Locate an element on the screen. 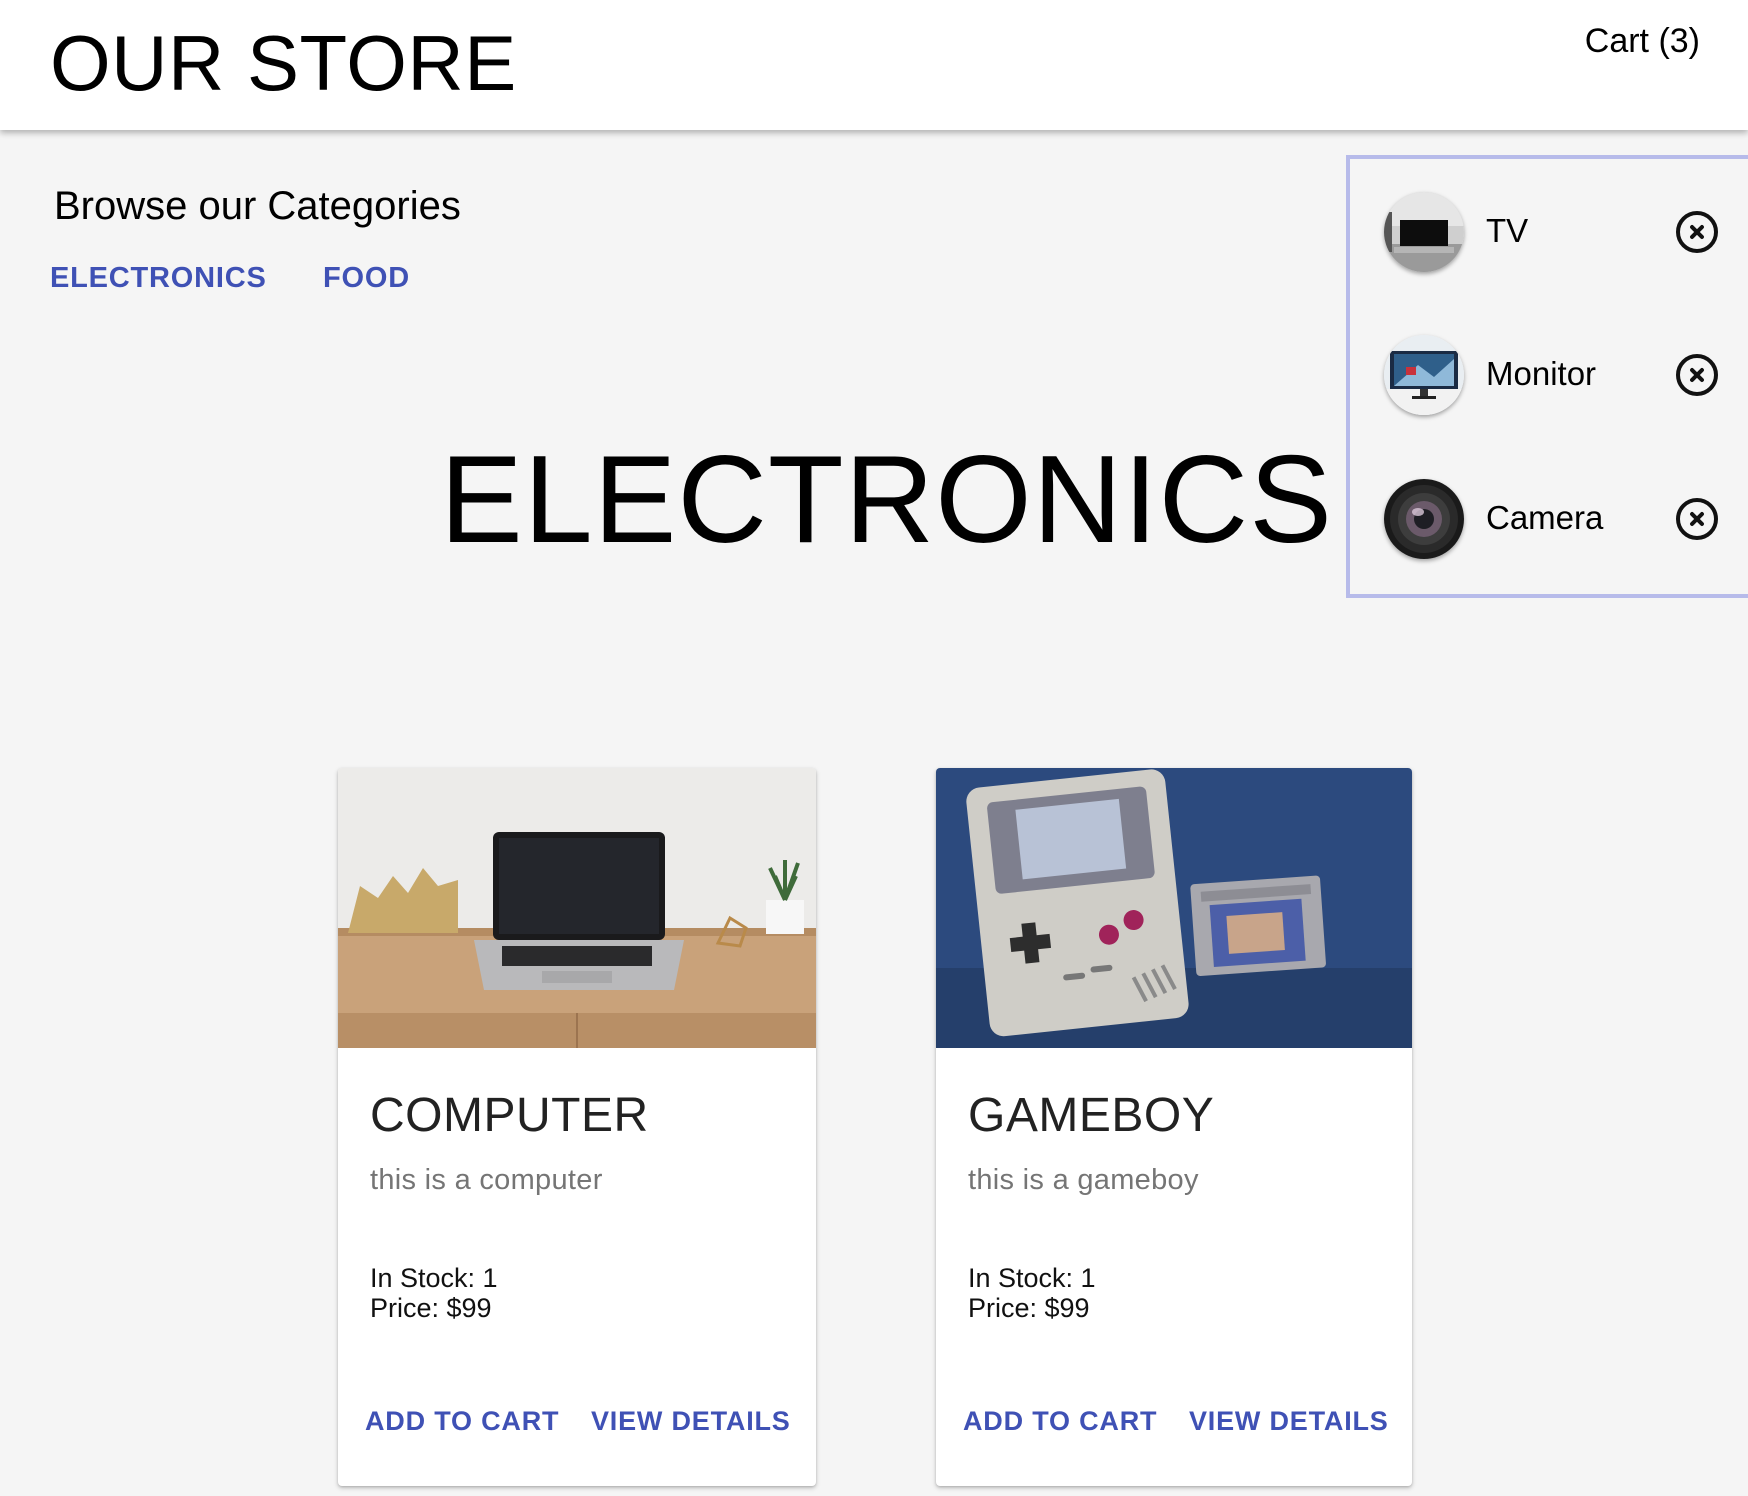 Image resolution: width=1748 pixels, height=1496 pixels. cart-item-name: TV is located at coordinates (1507, 230).